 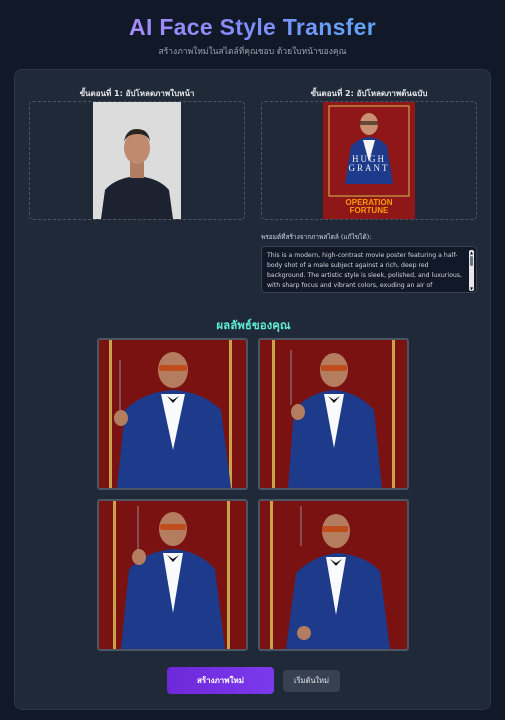 What do you see at coordinates (369, 168) in the screenshot?
I see `poster-name-2: GRANT` at bounding box center [369, 168].